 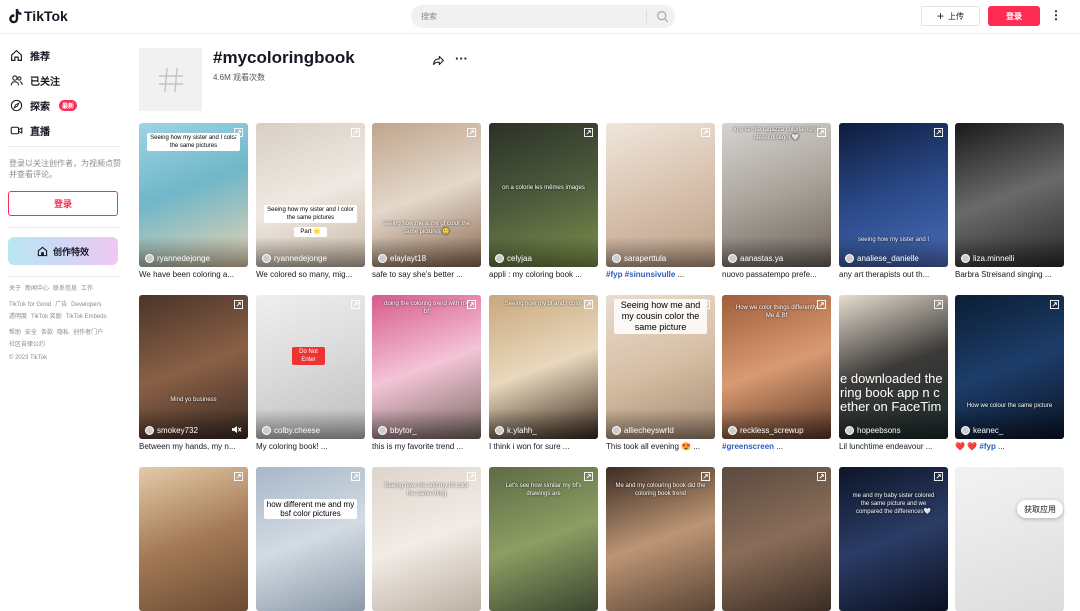 What do you see at coordinates (35, 80) in the screenshot?
I see `sidebar-item-following: 已关注` at bounding box center [35, 80].